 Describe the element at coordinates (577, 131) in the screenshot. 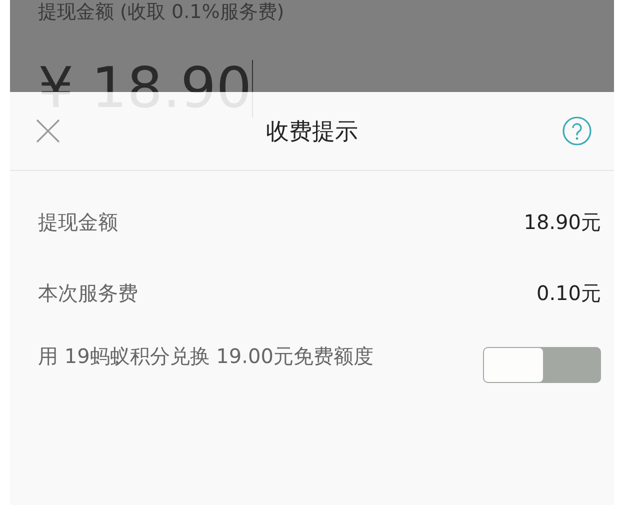

I see `help-icon` at that location.